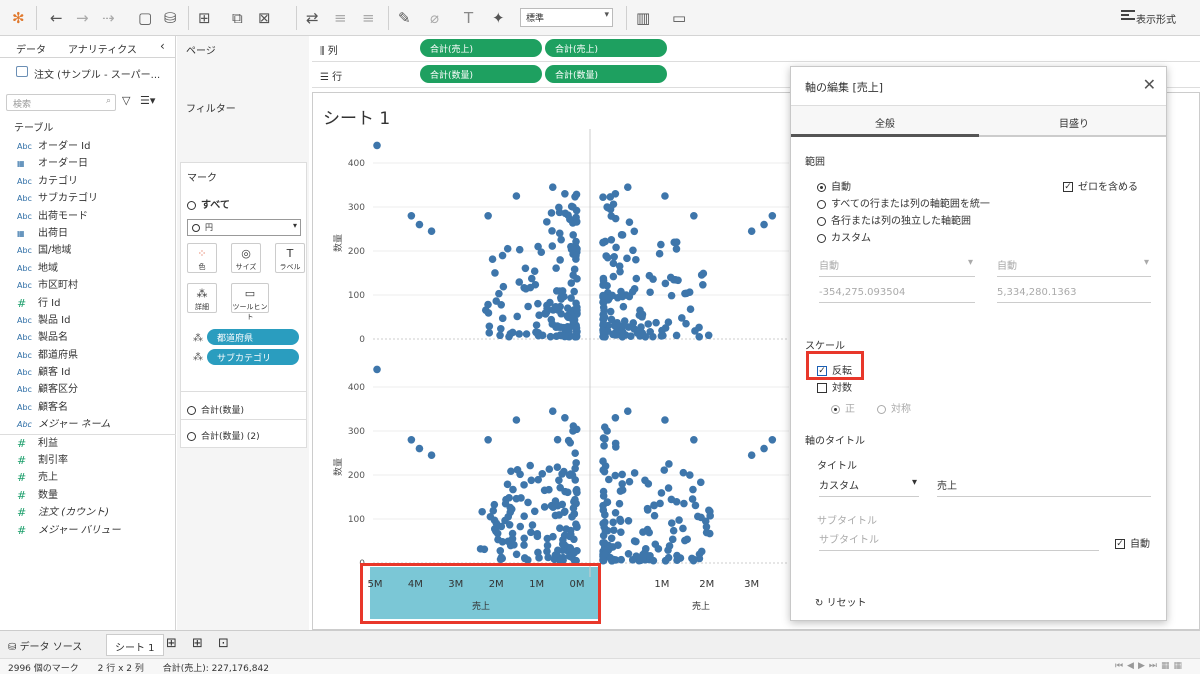 Image resolution: width=1200 pixels, height=674 pixels. Describe the element at coordinates (88, 424) in the screenshot. I see `field-item: Abc メジャー ネーム` at that location.